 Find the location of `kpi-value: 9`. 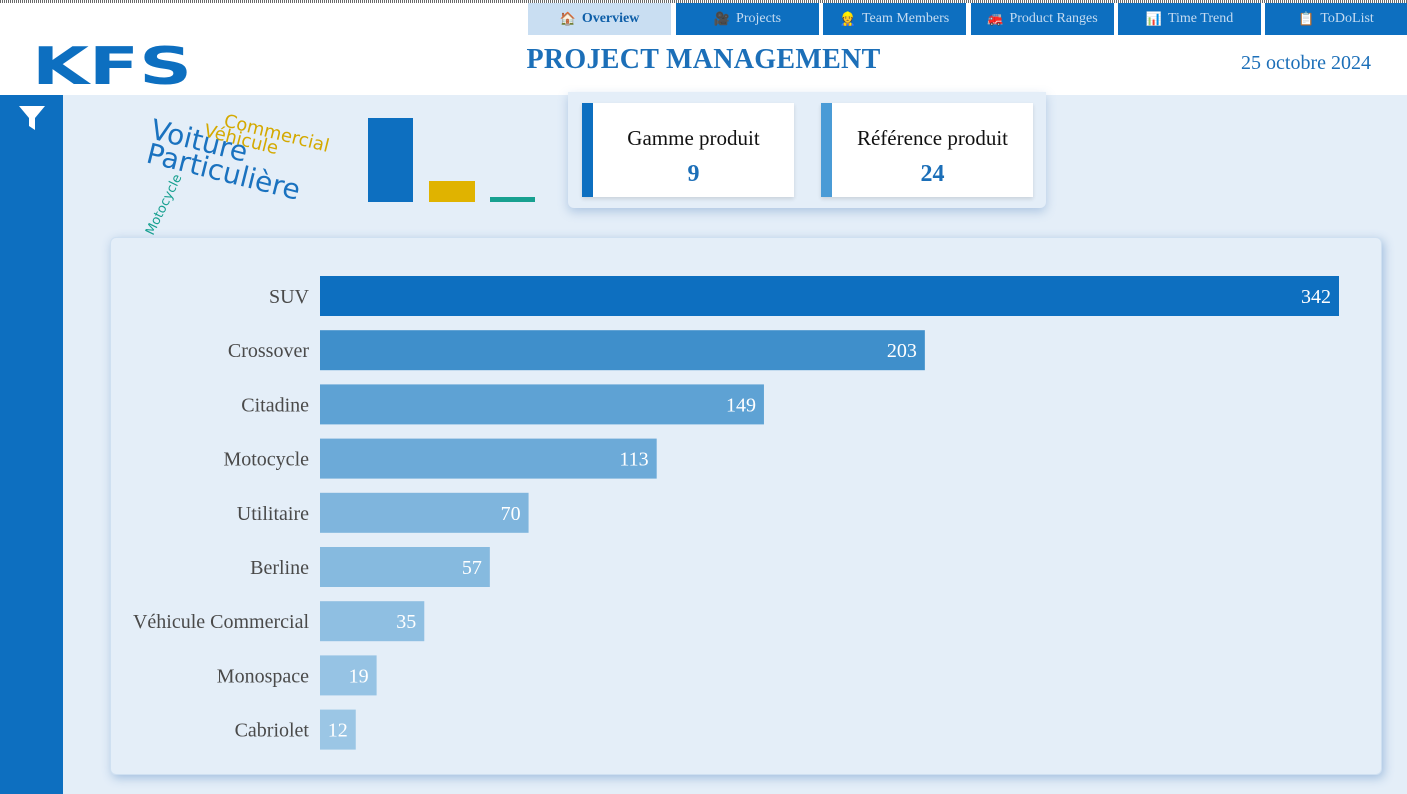

kpi-value: 9 is located at coordinates (693, 174).